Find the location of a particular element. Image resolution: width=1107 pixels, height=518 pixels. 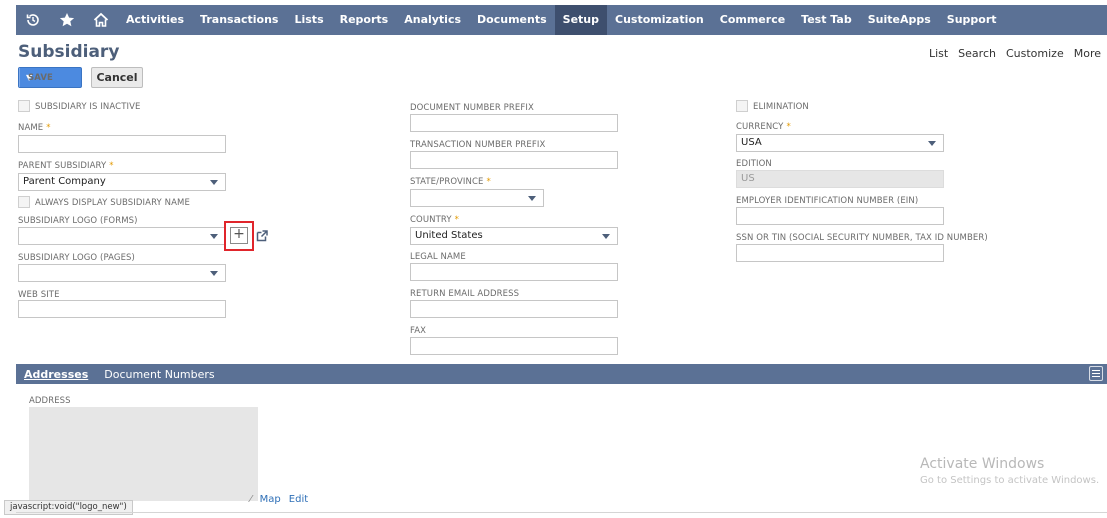

address-actions: ⁄ Map Edit is located at coordinates (279, 499).